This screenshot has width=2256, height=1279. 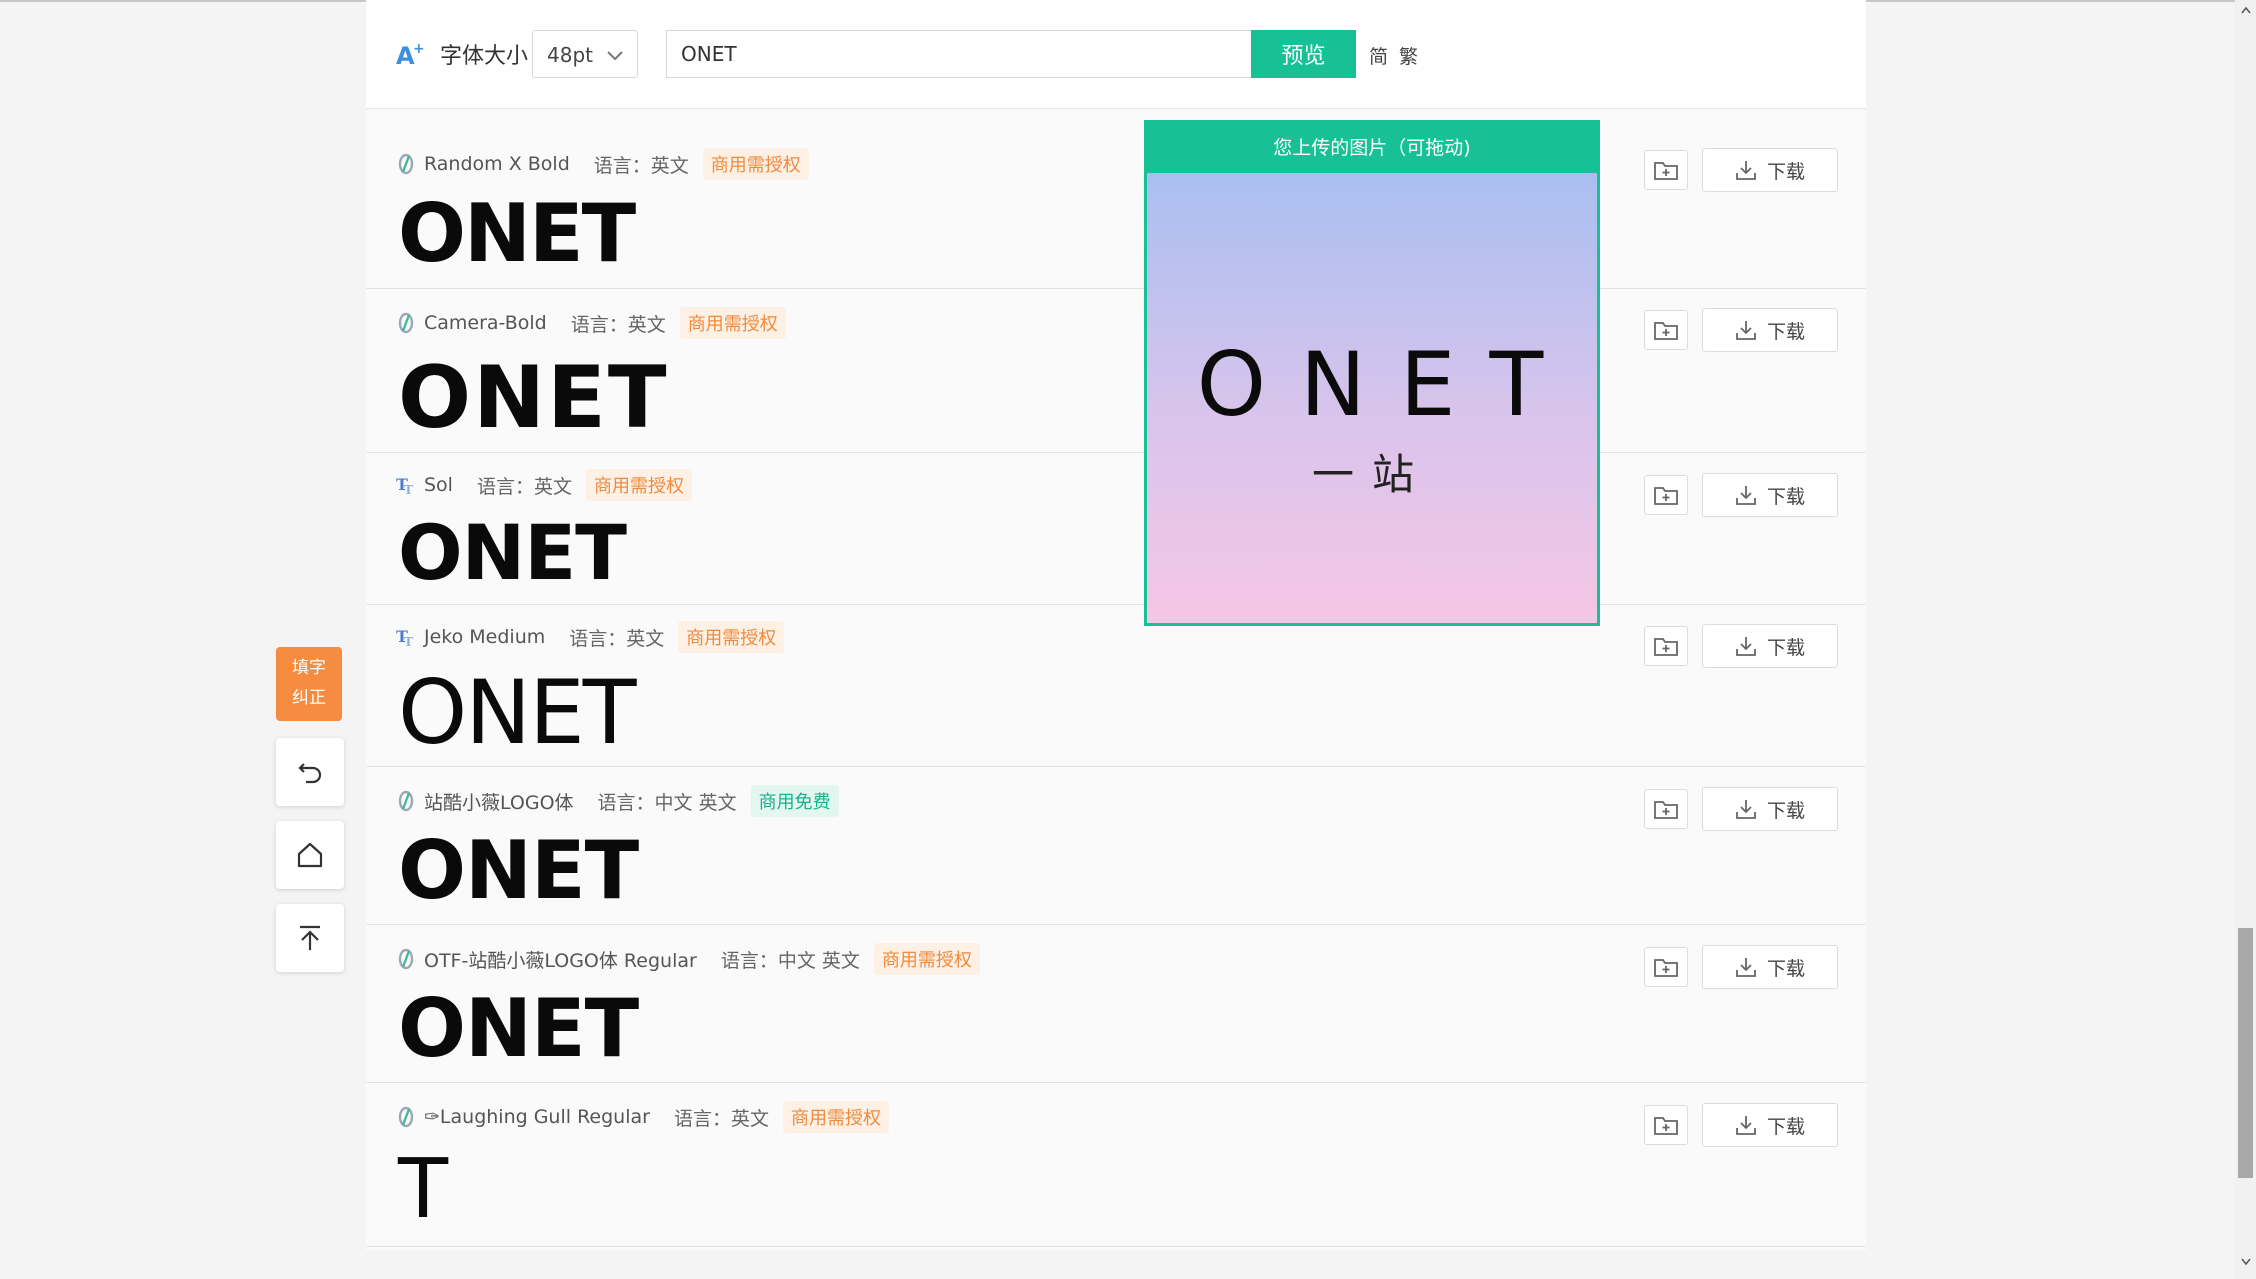 I want to click on font-row: TT Jeko Medium 语言：英文 商用需授权 ONET 下载, so click(x=1116, y=686).